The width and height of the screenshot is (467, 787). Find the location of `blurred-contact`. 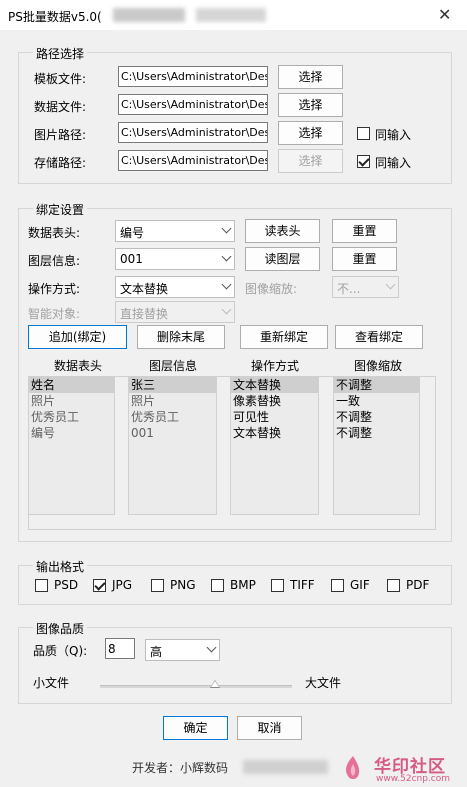

blurred-contact is located at coordinates (285, 767).